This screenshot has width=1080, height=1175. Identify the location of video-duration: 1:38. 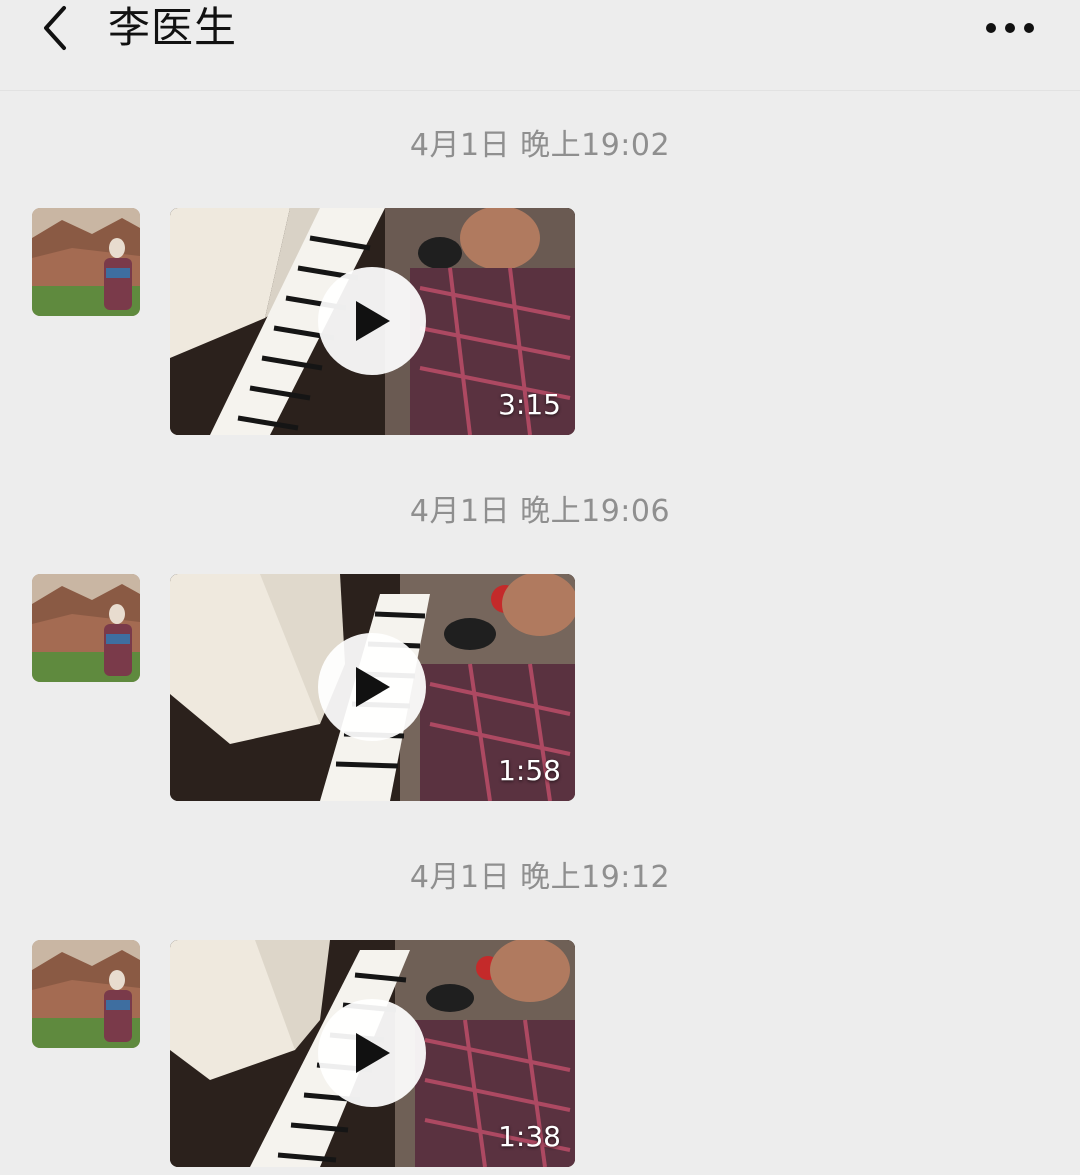
(529, 1136).